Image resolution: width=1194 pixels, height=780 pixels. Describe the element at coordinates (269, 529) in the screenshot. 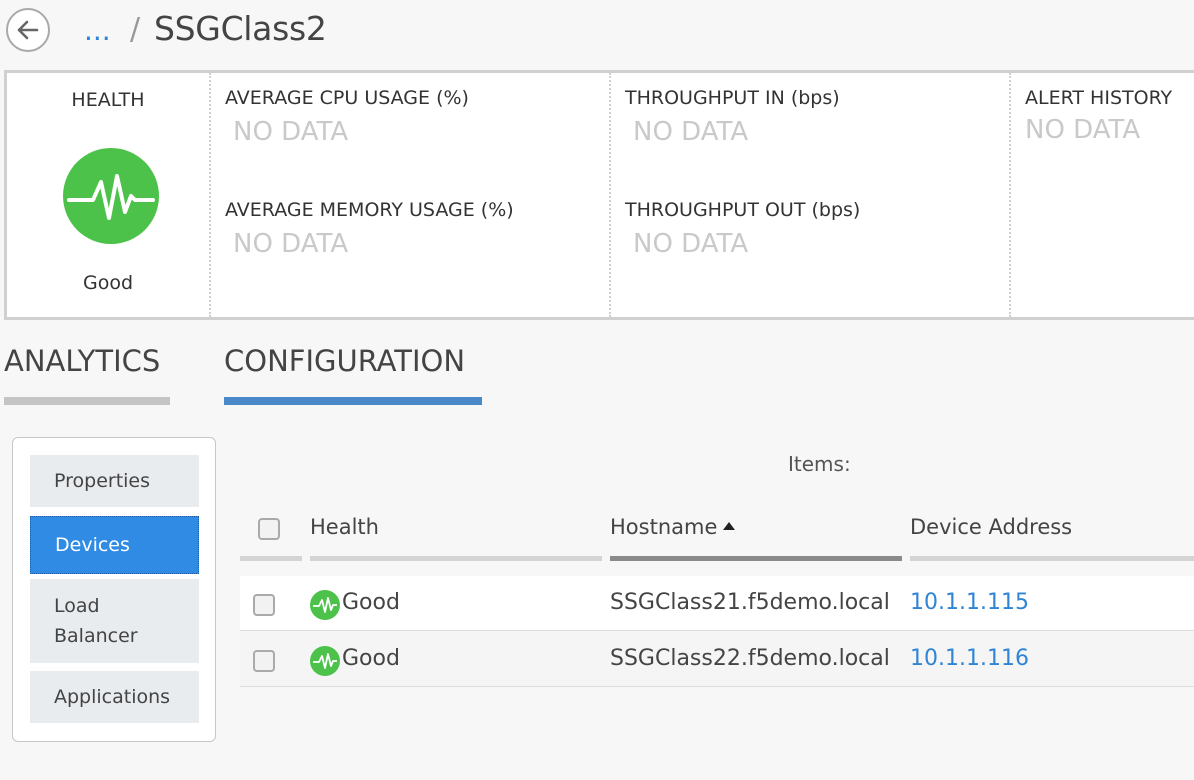

I see `select-all-checkbox` at that location.